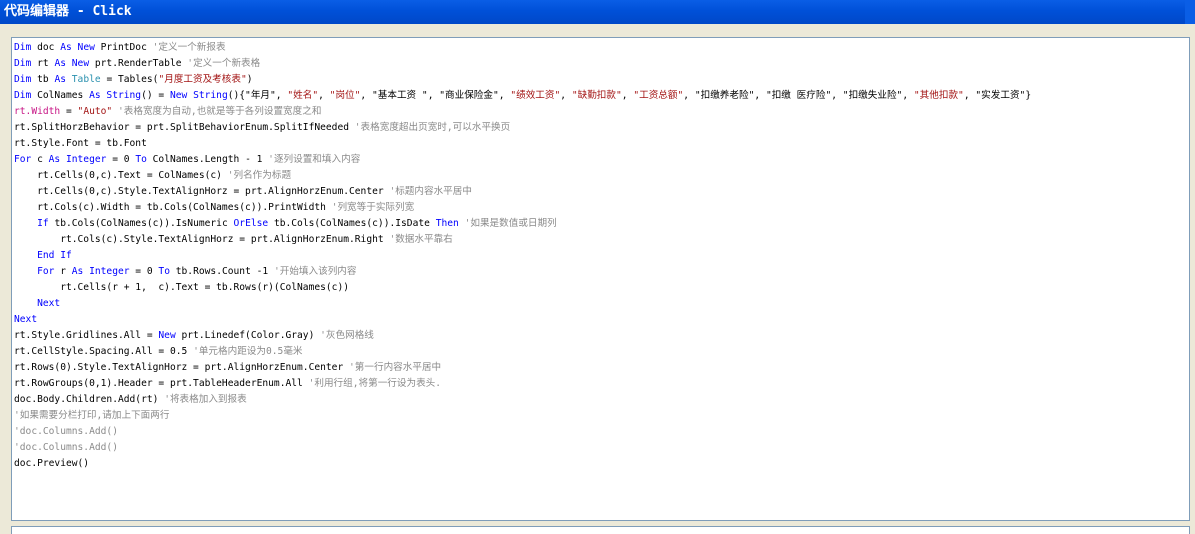 The width and height of the screenshot is (1195, 534). What do you see at coordinates (54, 255) in the screenshot?
I see `code-token: End If` at bounding box center [54, 255].